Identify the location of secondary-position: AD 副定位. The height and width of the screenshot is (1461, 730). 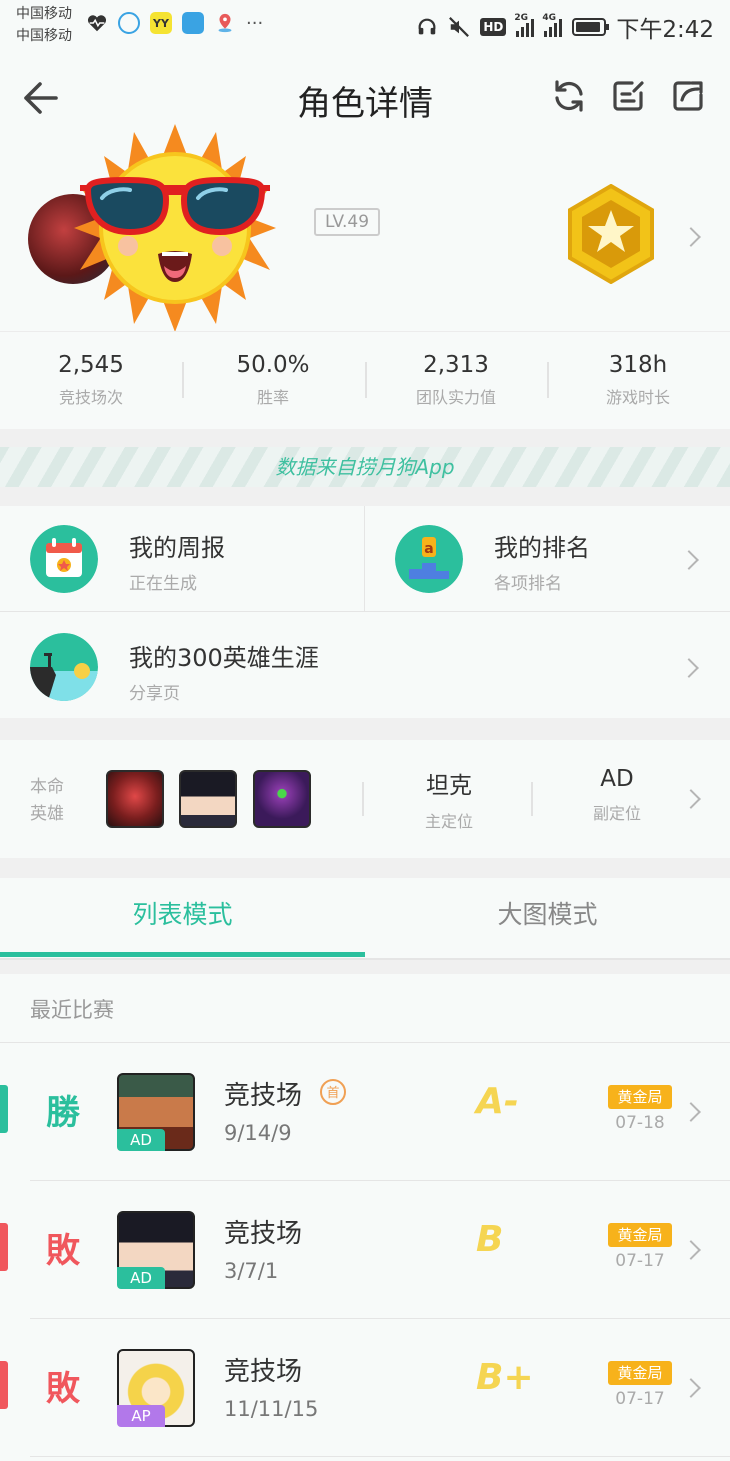
(617, 795).